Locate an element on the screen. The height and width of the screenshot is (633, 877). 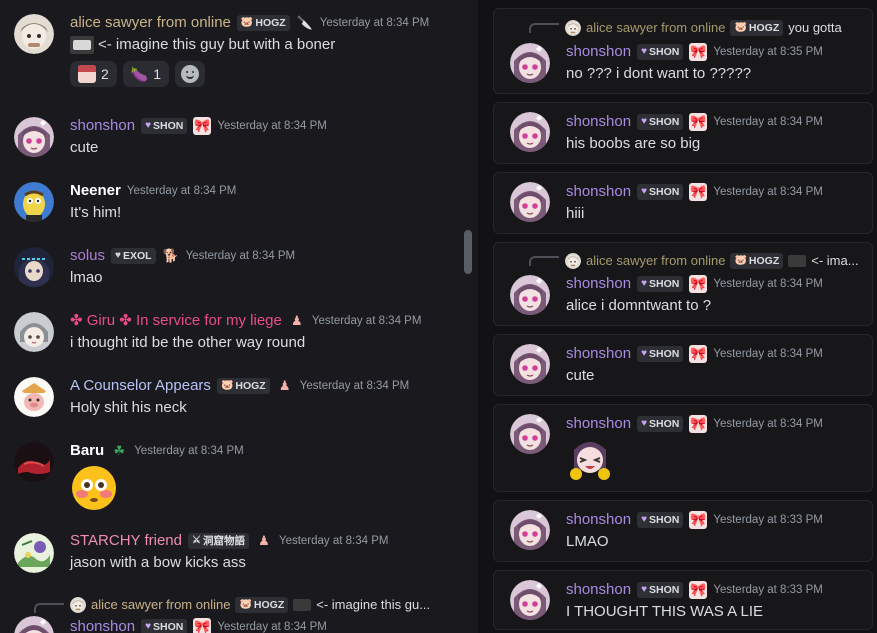
flushed-emoji is located at coordinates (94, 488).